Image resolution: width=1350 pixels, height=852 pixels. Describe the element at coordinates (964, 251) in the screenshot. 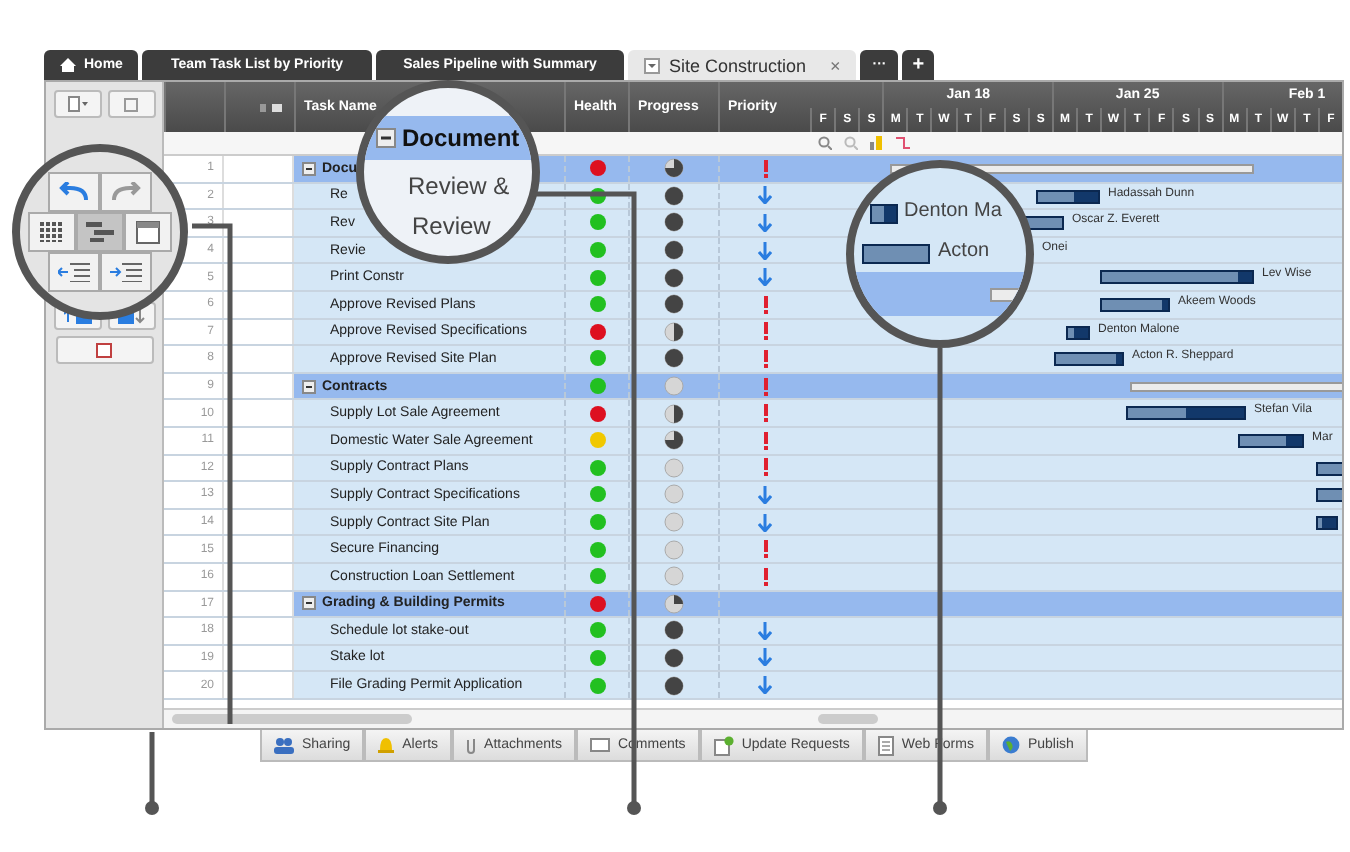

I see `assignee-label: Acton` at that location.